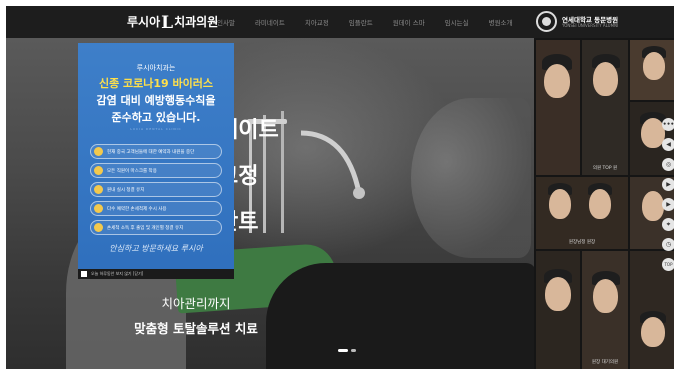 The width and height of the screenshot is (680, 375). Describe the element at coordinates (317, 22) in the screenshot. I see `menu-item-ortho: 치아교정` at that location.